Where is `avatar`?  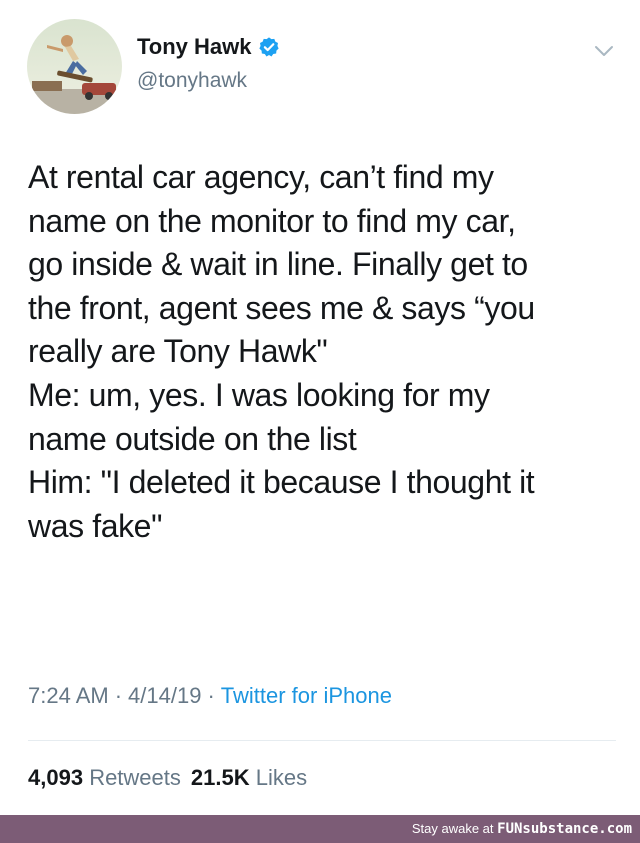 avatar is located at coordinates (74, 66).